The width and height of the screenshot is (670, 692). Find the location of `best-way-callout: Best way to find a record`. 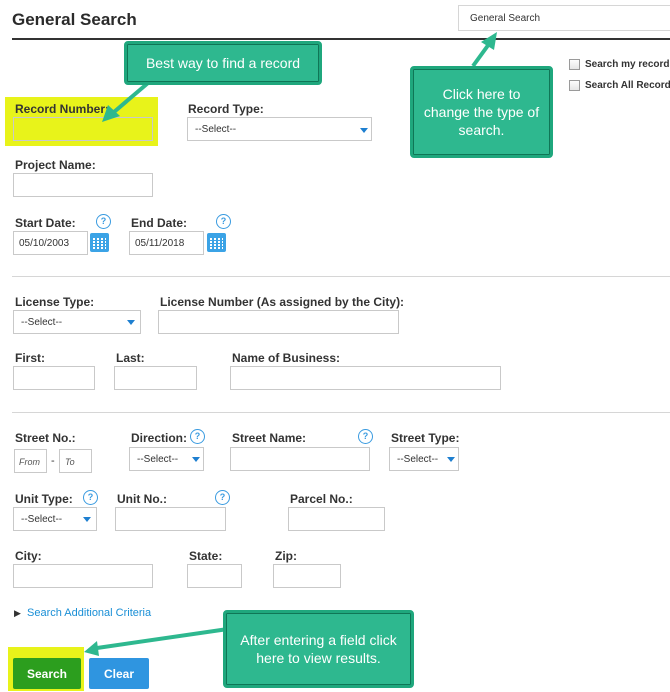

best-way-callout: Best way to find a record is located at coordinates (223, 63).